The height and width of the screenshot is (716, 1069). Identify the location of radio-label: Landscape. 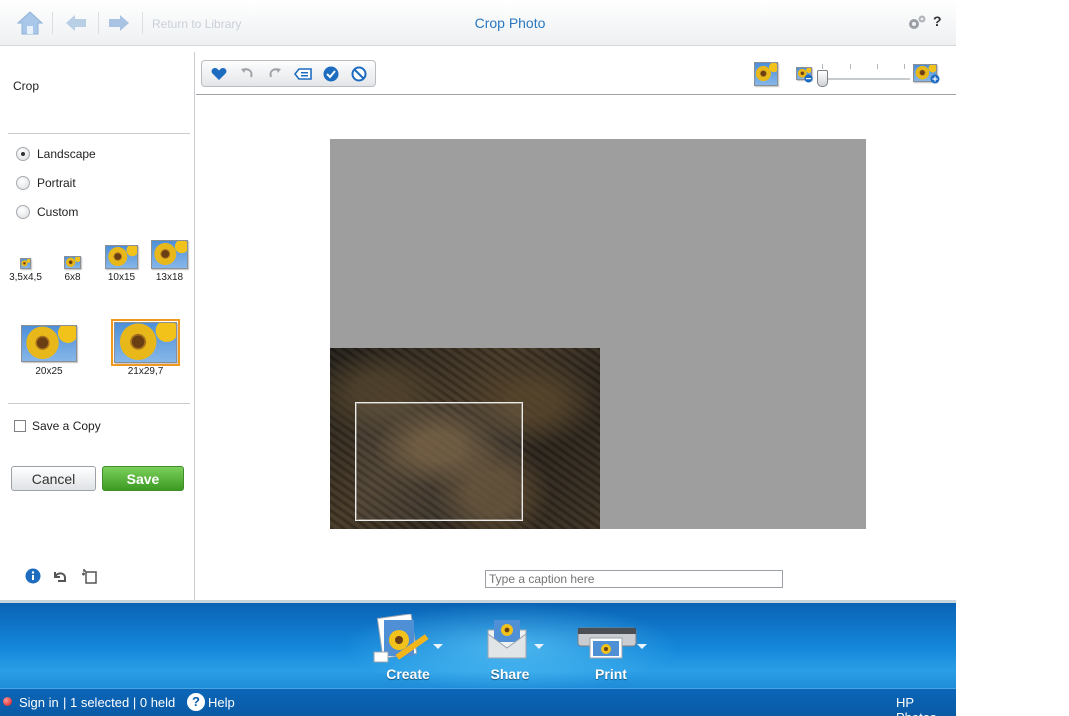
(66, 154).